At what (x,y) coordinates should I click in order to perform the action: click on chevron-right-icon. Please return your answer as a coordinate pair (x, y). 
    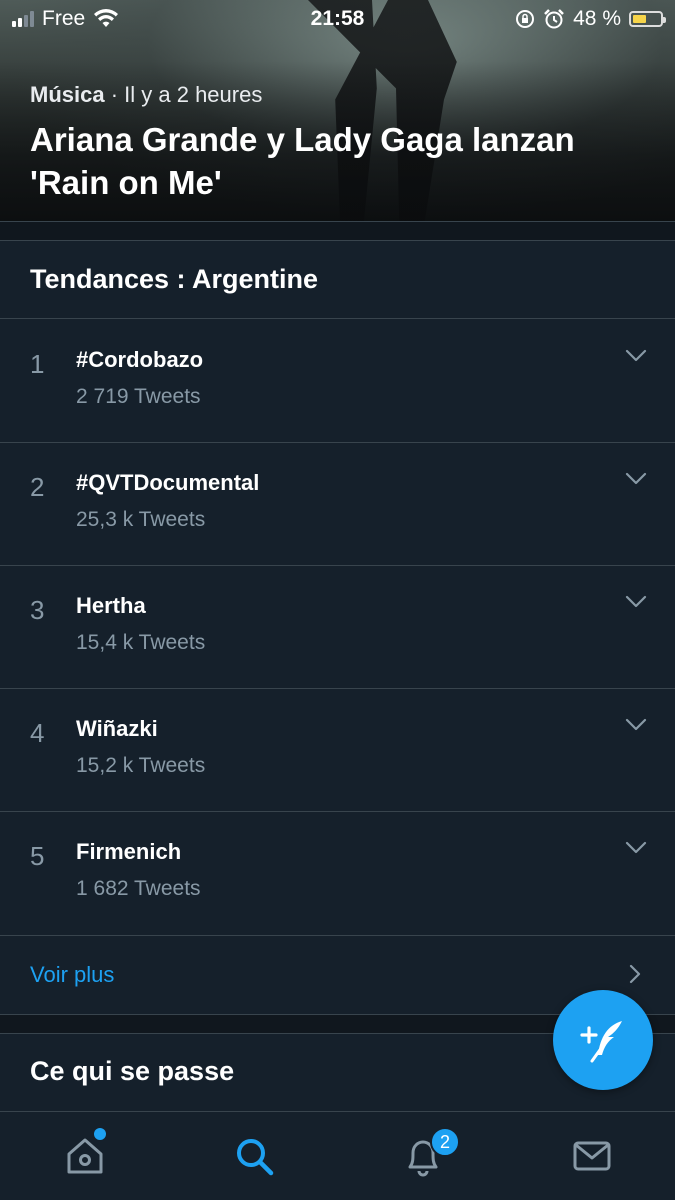
    Looking at the image, I should click on (635, 974).